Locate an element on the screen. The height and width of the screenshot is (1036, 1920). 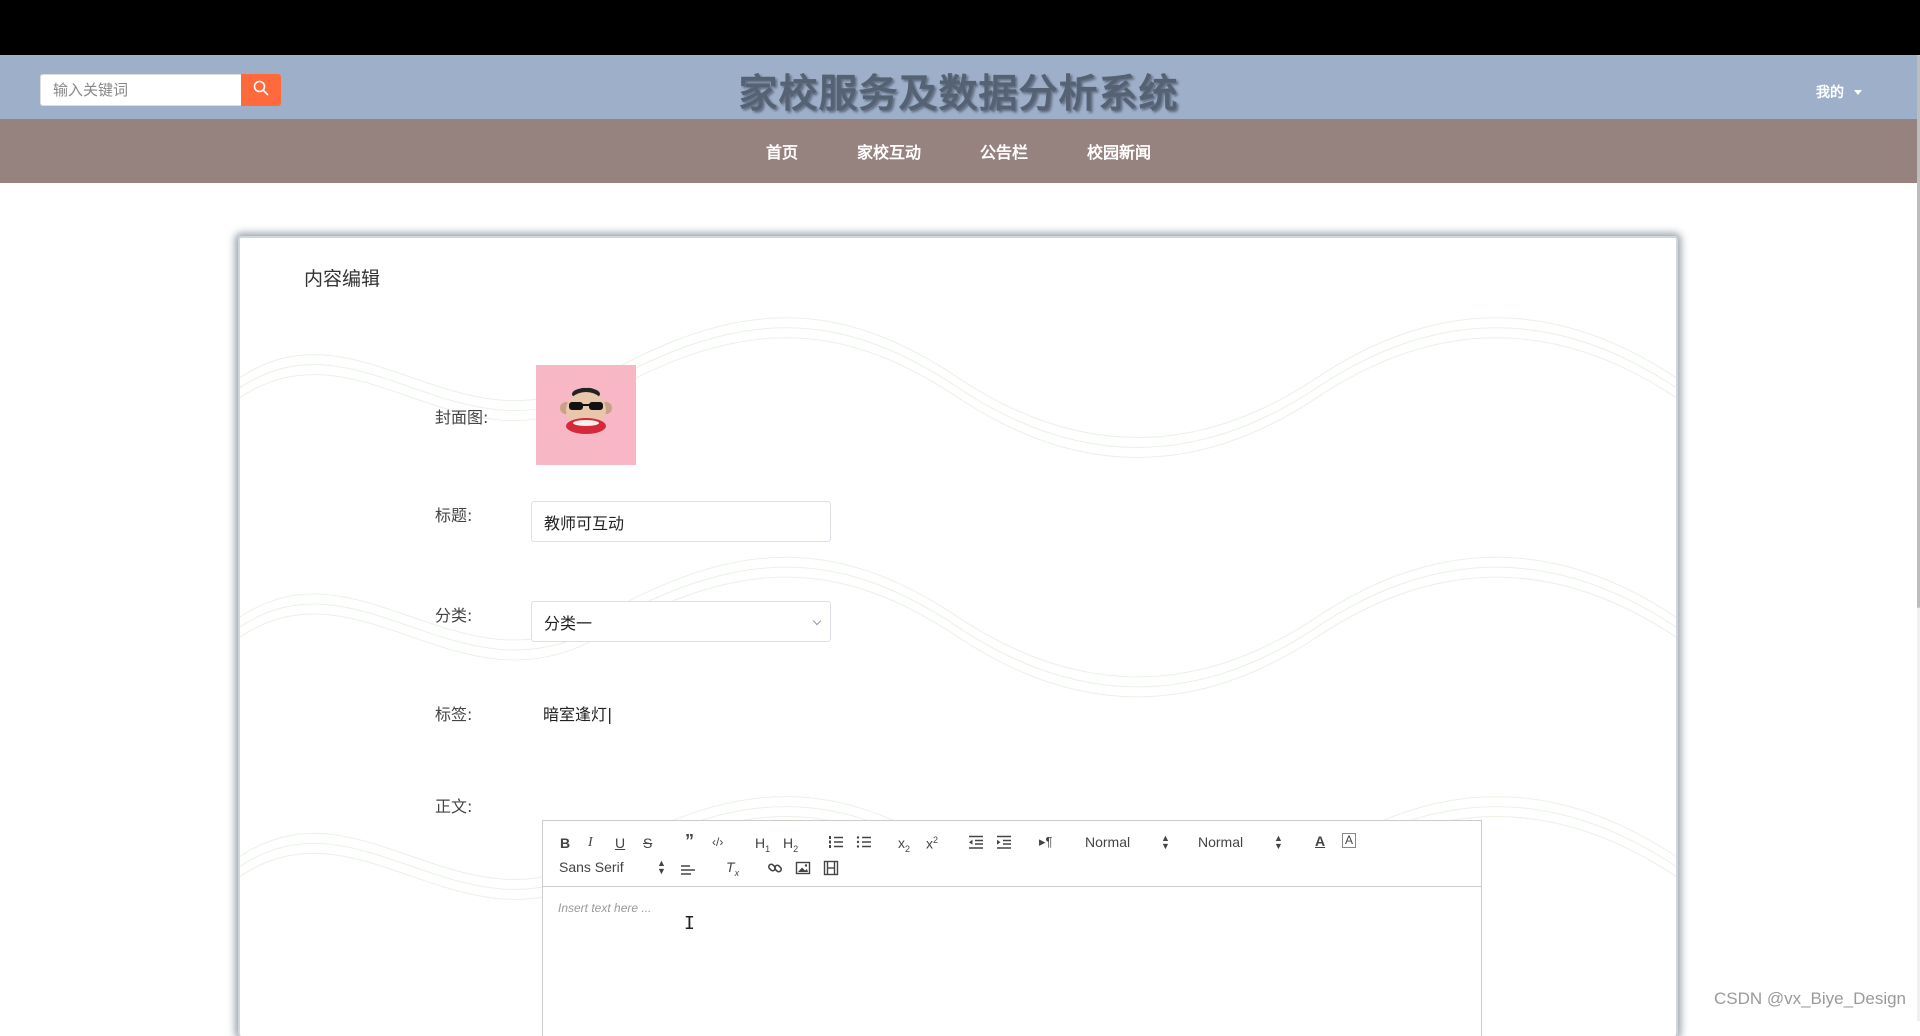
image-button is located at coordinates (803, 868).